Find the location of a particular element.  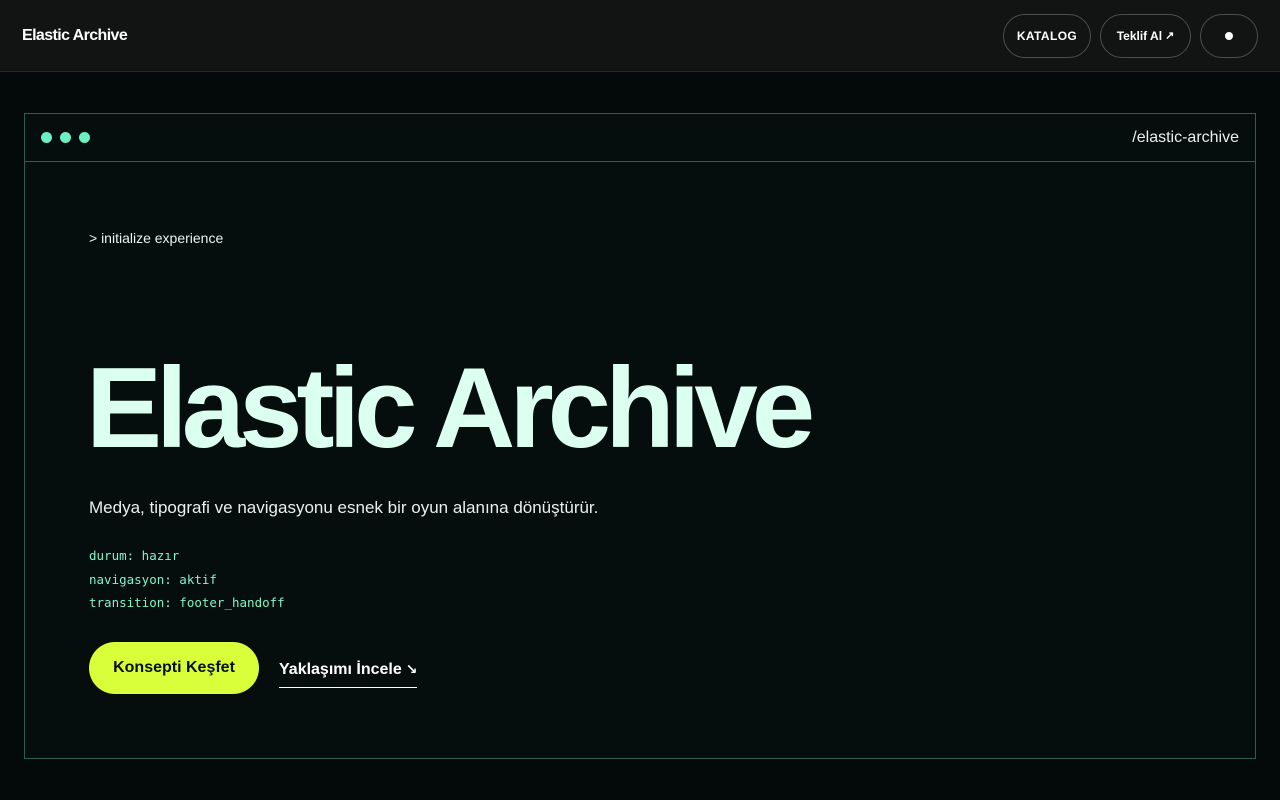

hero-title: Elastic Archive is located at coordinates (450, 408).